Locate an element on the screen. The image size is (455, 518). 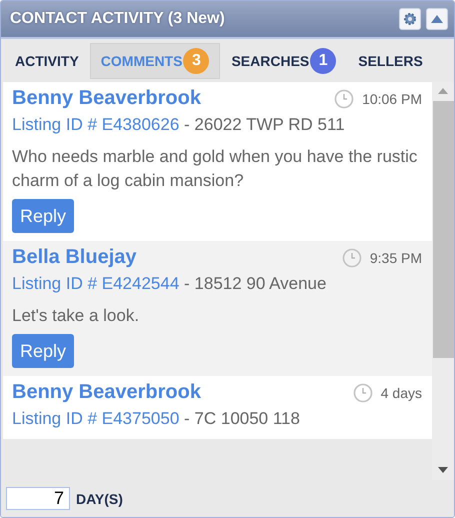
count-badge: 1 is located at coordinates (323, 61).